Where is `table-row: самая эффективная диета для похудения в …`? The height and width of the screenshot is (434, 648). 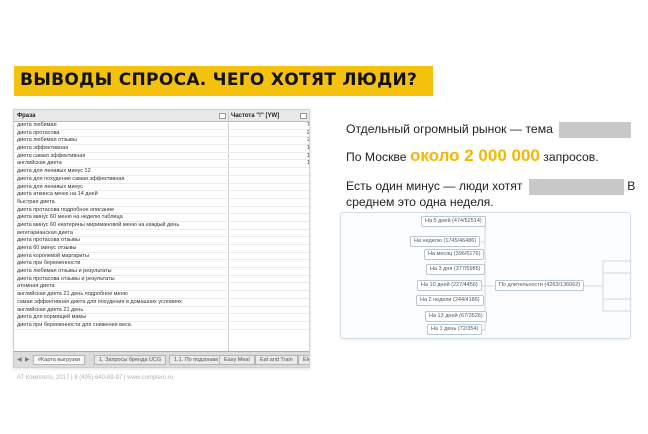
table-row: самая эффективная диета для похудения в … is located at coordinates (161, 303).